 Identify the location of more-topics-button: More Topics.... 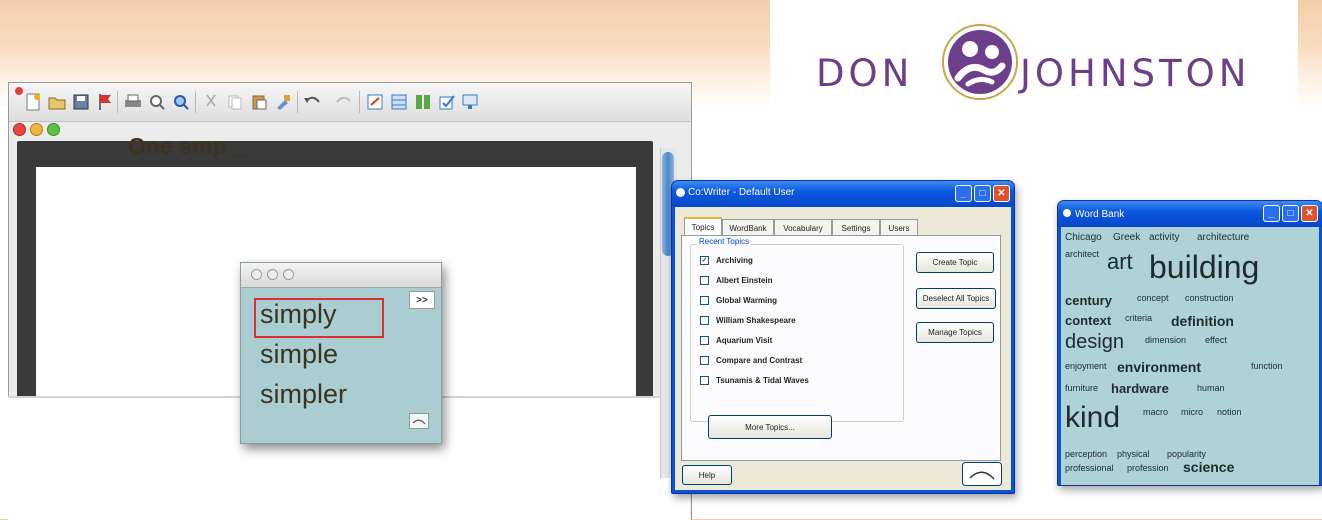
(770, 427).